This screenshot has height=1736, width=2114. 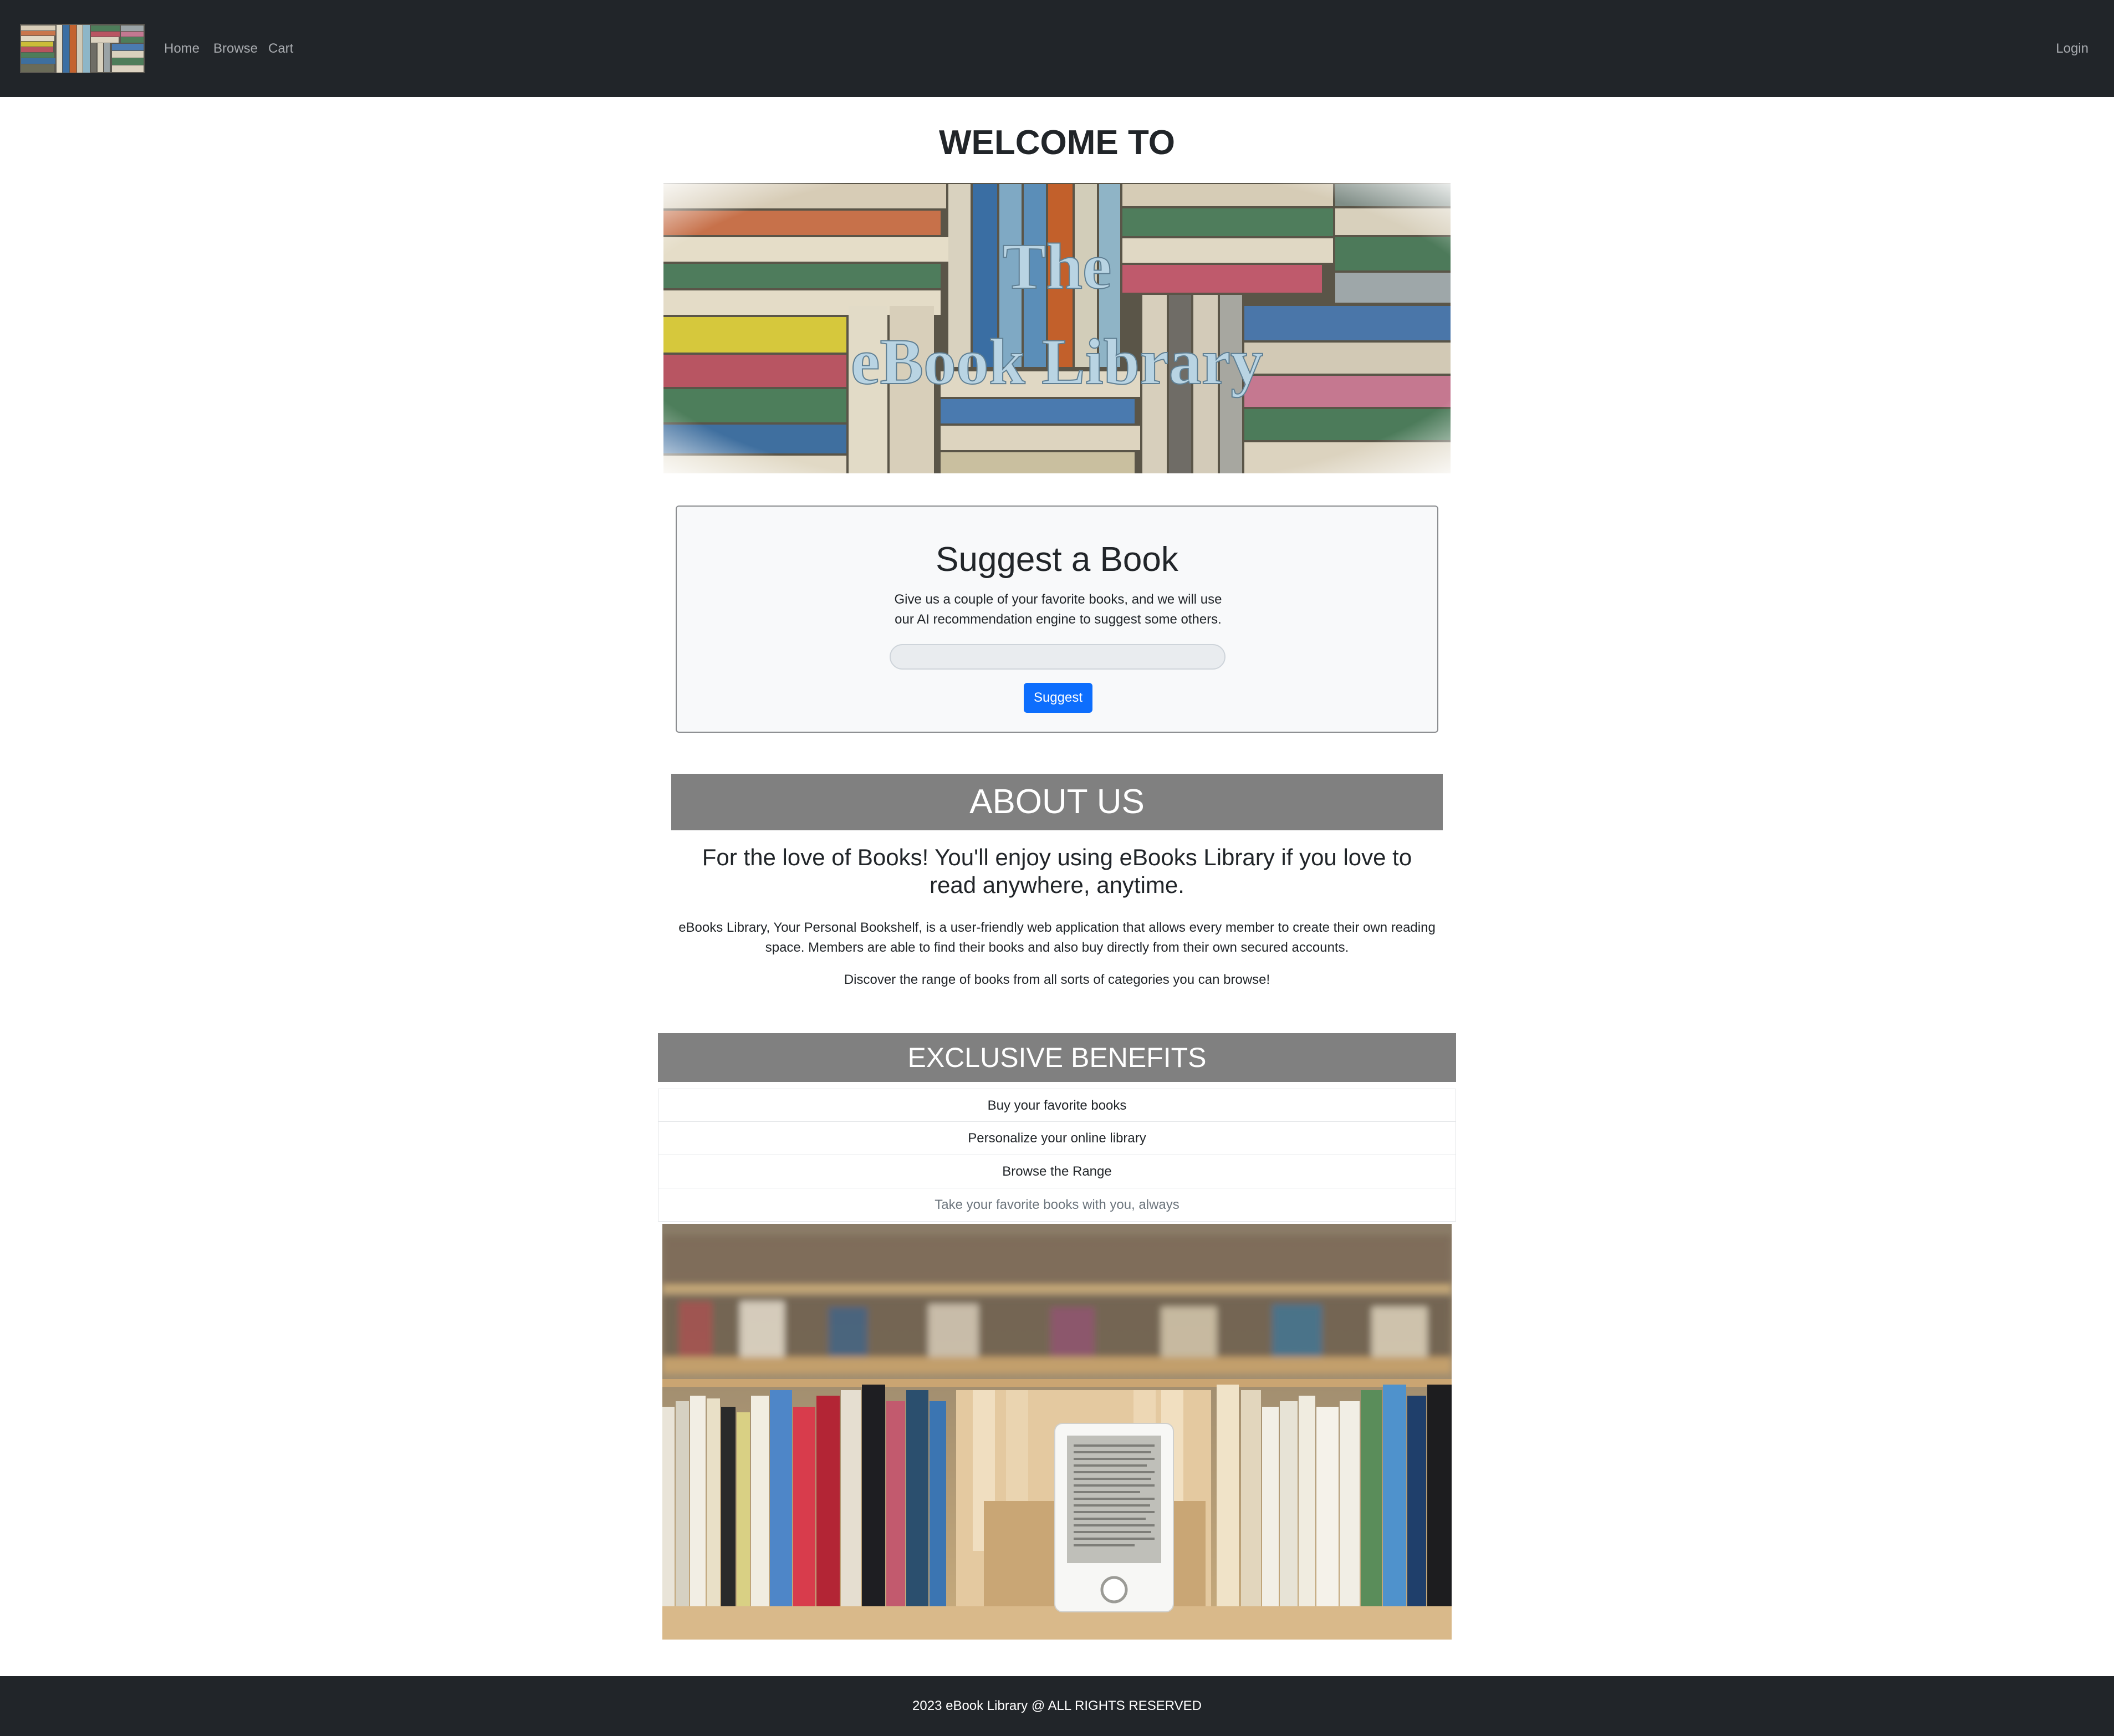 I want to click on welcome-title: WELCOME TO, so click(x=1057, y=143).